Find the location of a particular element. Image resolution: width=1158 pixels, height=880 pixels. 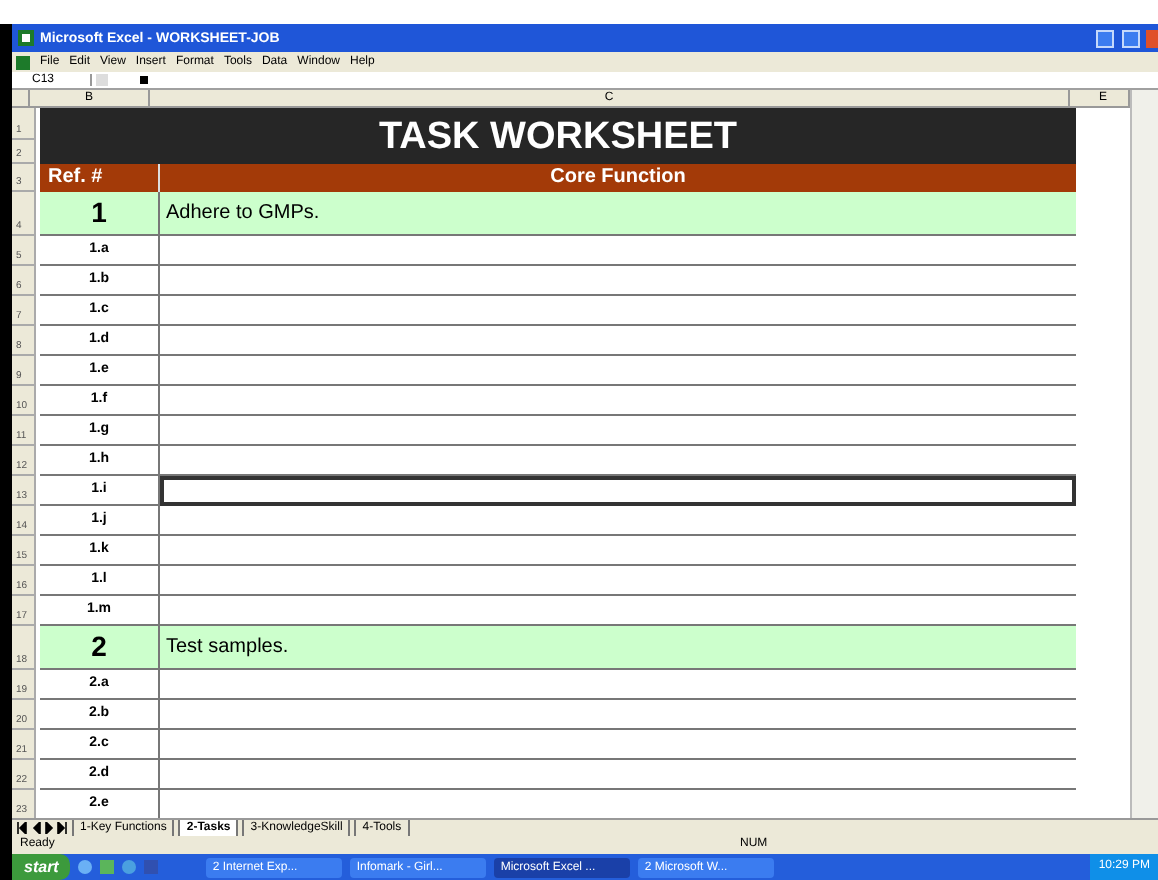

selected-cell is located at coordinates (618, 491).